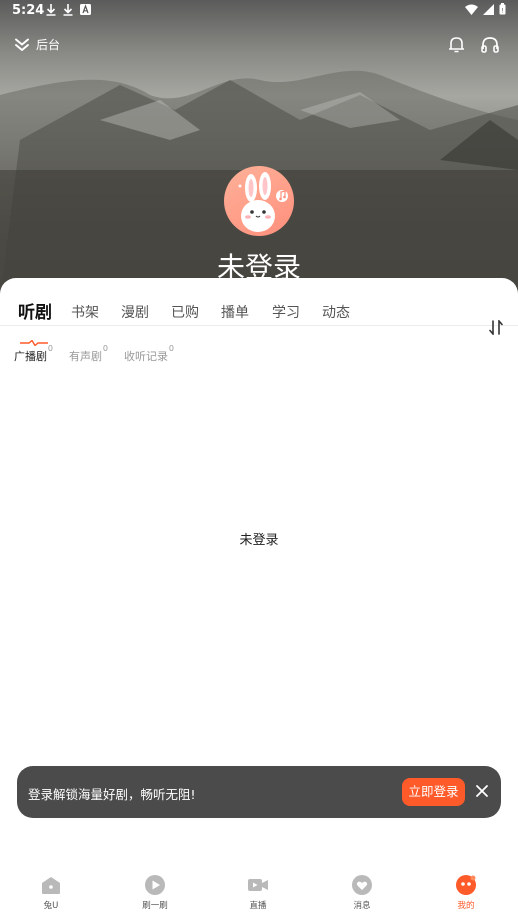  I want to click on heart-bubble-icon, so click(362, 885).